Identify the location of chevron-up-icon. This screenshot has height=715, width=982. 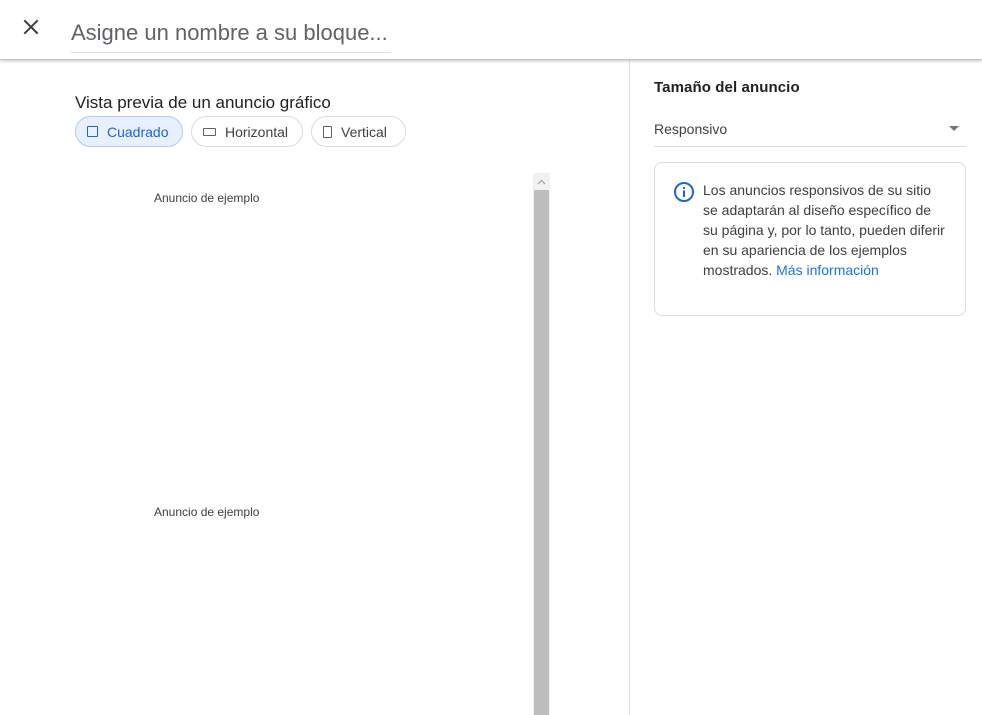
(541, 181).